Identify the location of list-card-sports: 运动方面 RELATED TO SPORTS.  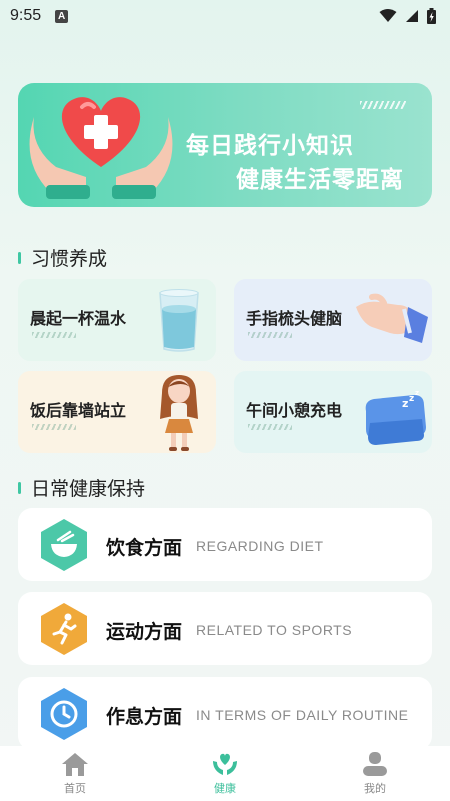
(225, 628).